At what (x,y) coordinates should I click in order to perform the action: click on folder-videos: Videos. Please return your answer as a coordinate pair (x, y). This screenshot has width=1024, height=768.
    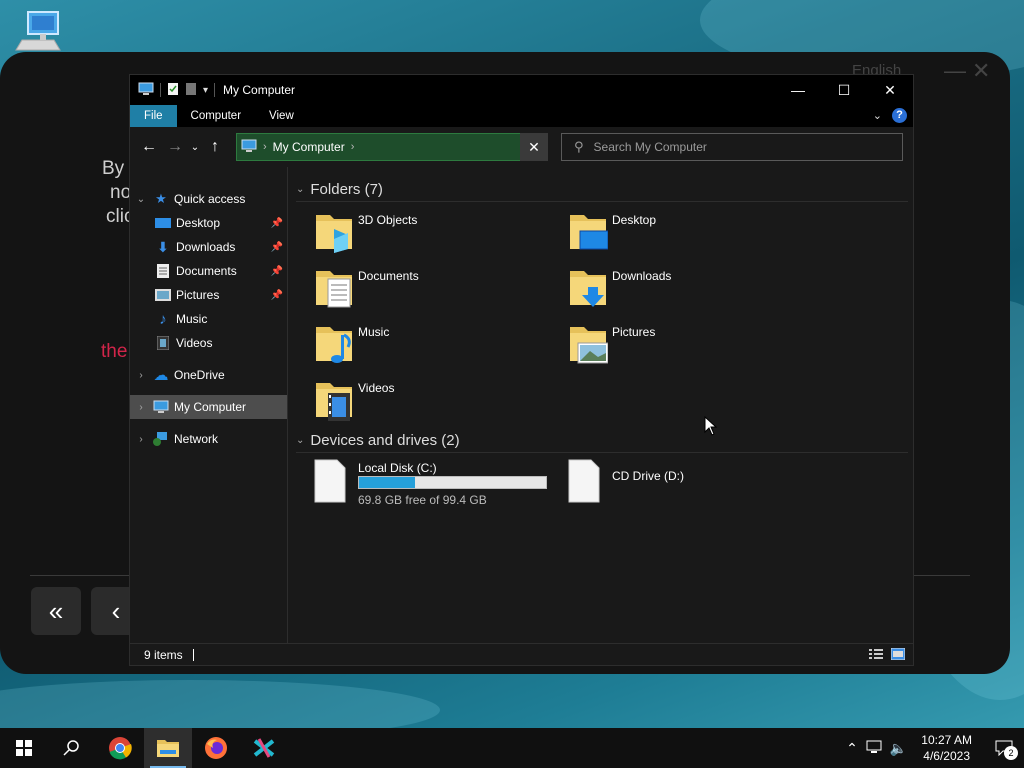
    Looking at the image, I should click on (434, 402).